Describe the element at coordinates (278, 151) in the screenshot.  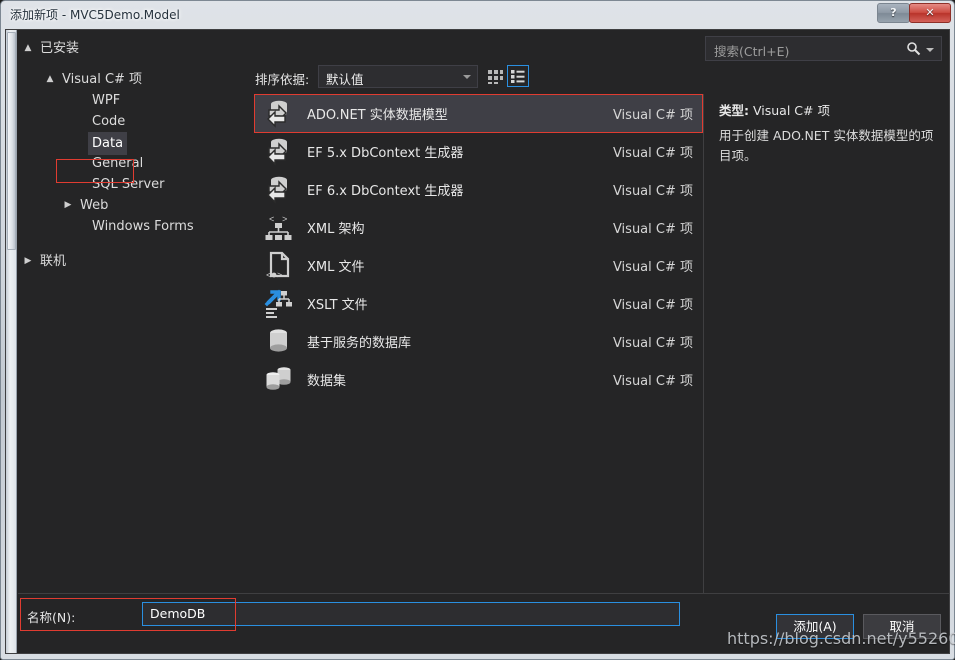
I see `ef5-dbcontext-generator-icon` at that location.